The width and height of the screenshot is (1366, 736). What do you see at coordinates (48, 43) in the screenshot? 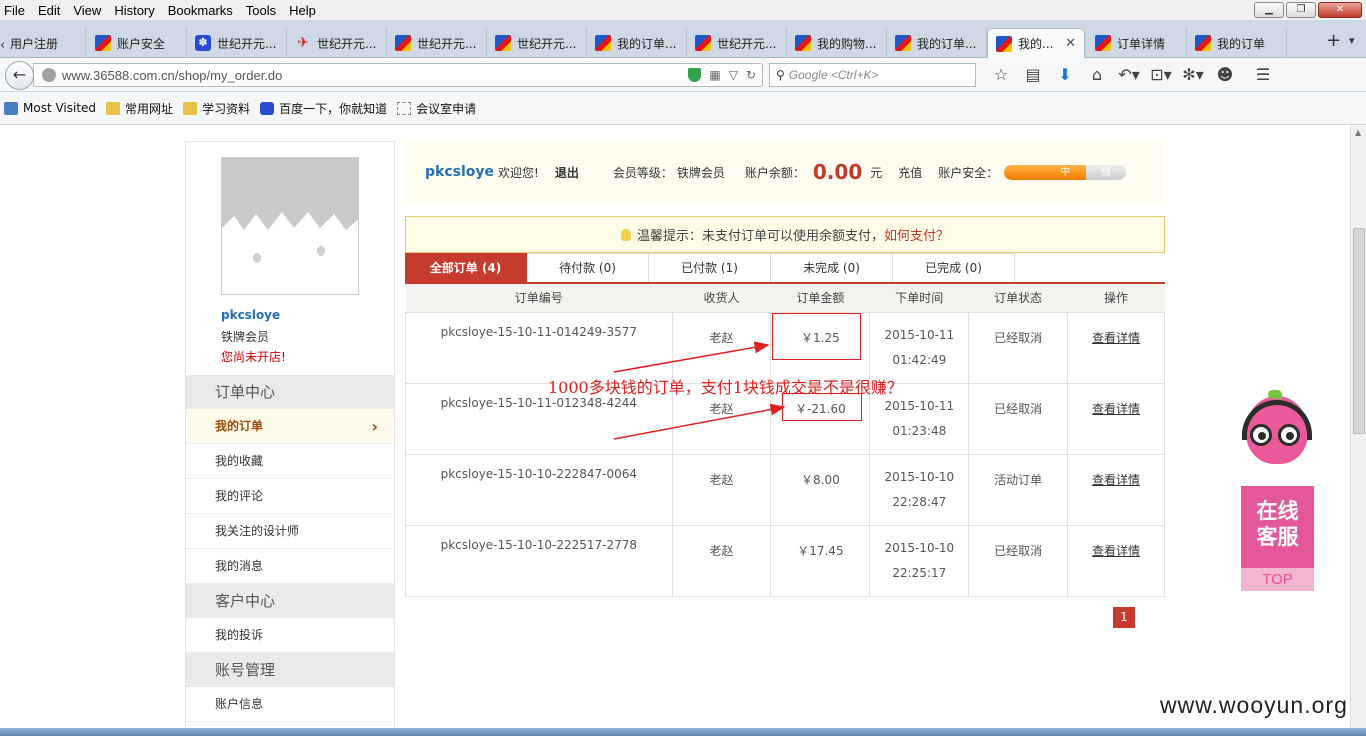
I see `browser-tab: 用户注册` at bounding box center [48, 43].